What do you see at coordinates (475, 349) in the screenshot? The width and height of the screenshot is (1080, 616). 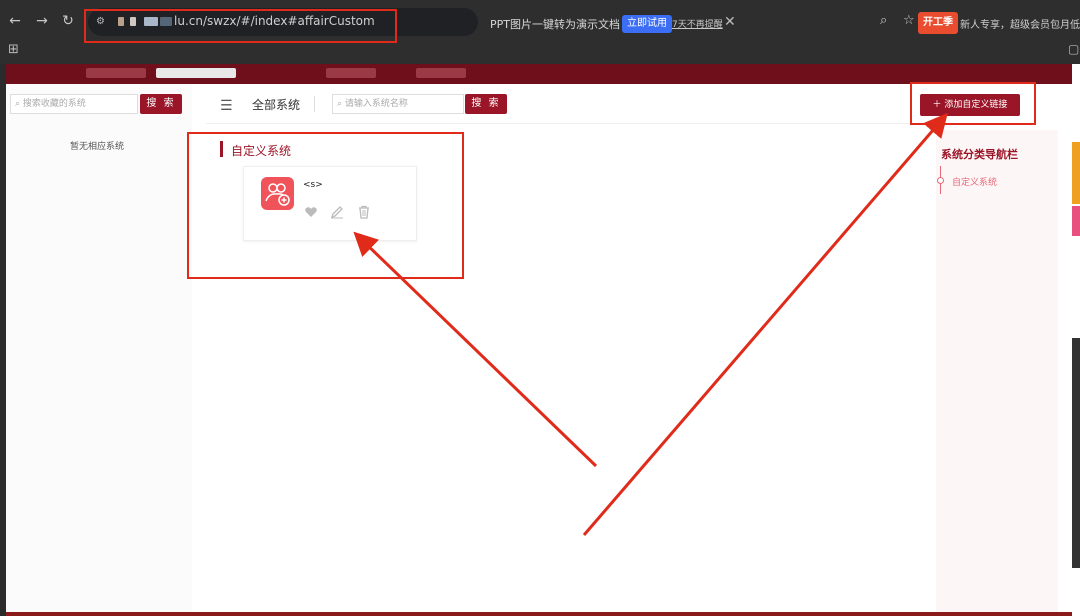 I see `arrow-to-card` at bounding box center [475, 349].